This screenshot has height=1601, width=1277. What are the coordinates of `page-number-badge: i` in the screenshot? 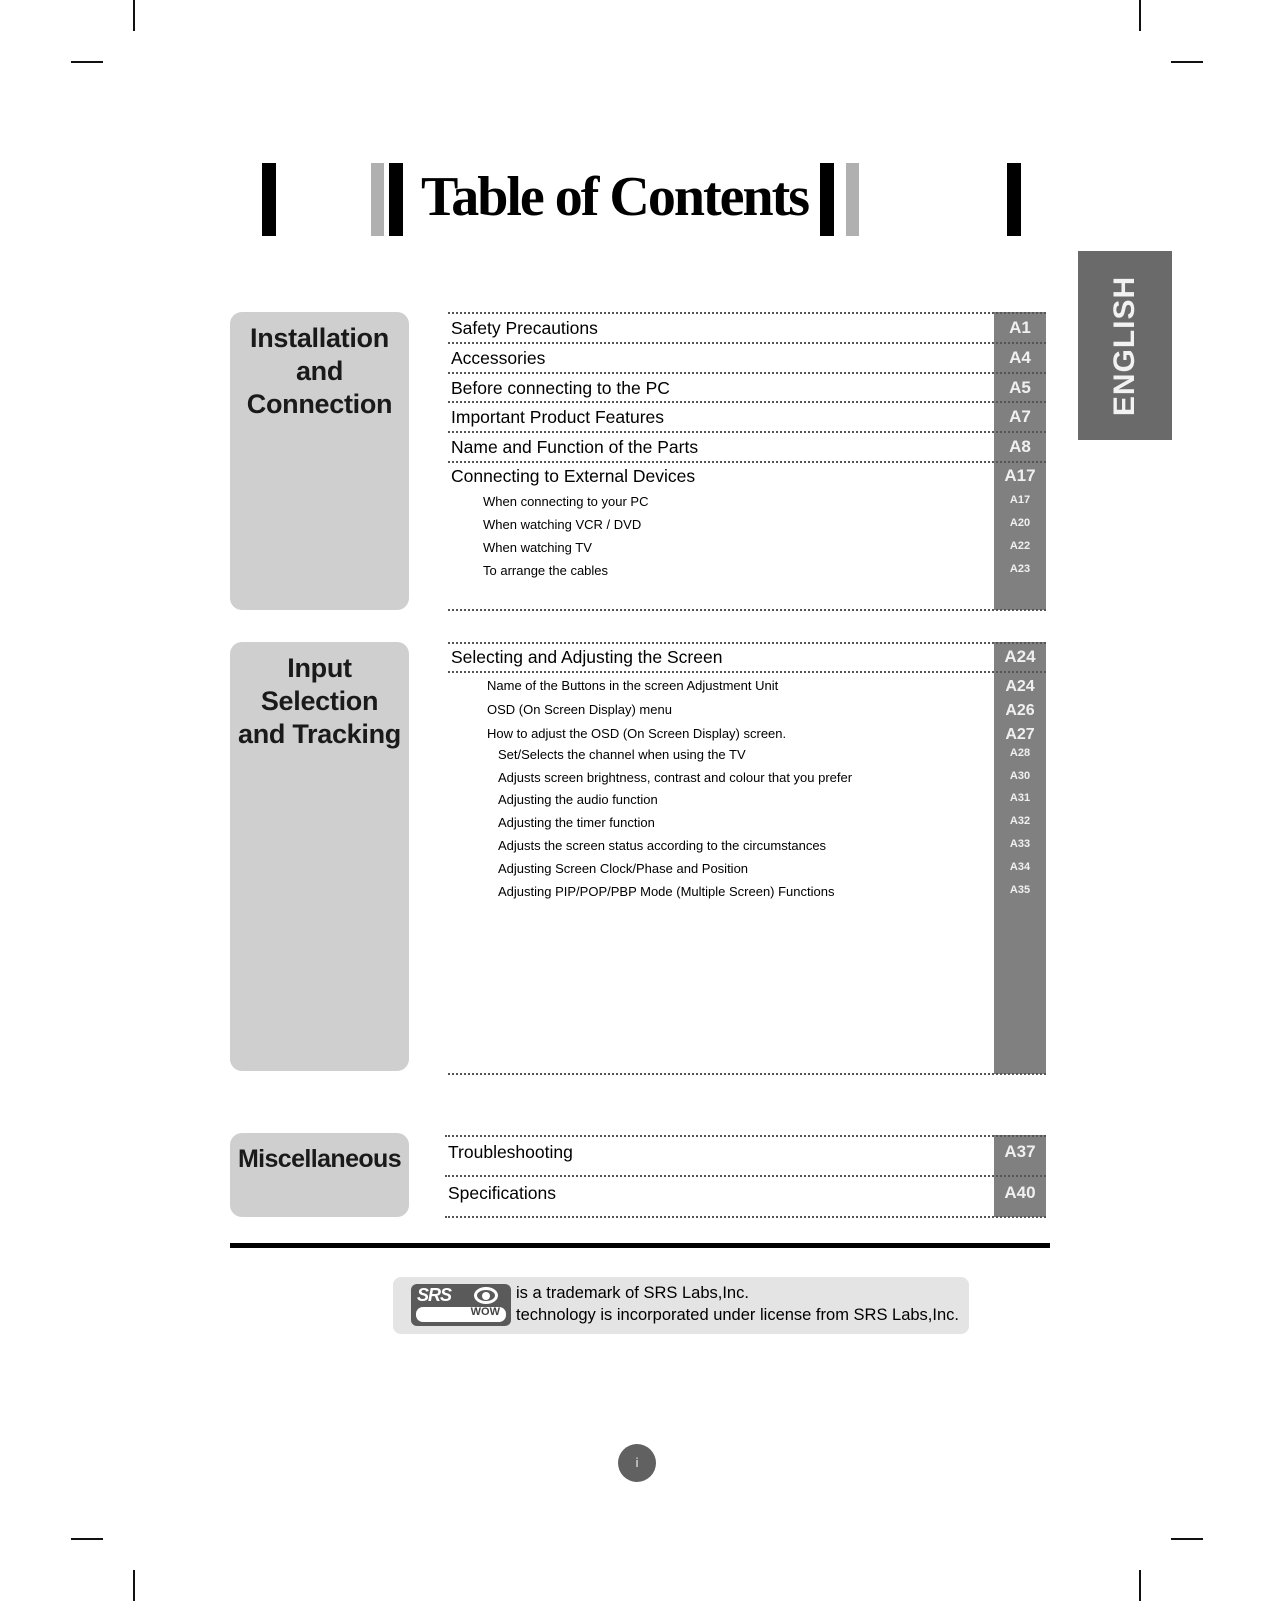 It's located at (637, 1463).